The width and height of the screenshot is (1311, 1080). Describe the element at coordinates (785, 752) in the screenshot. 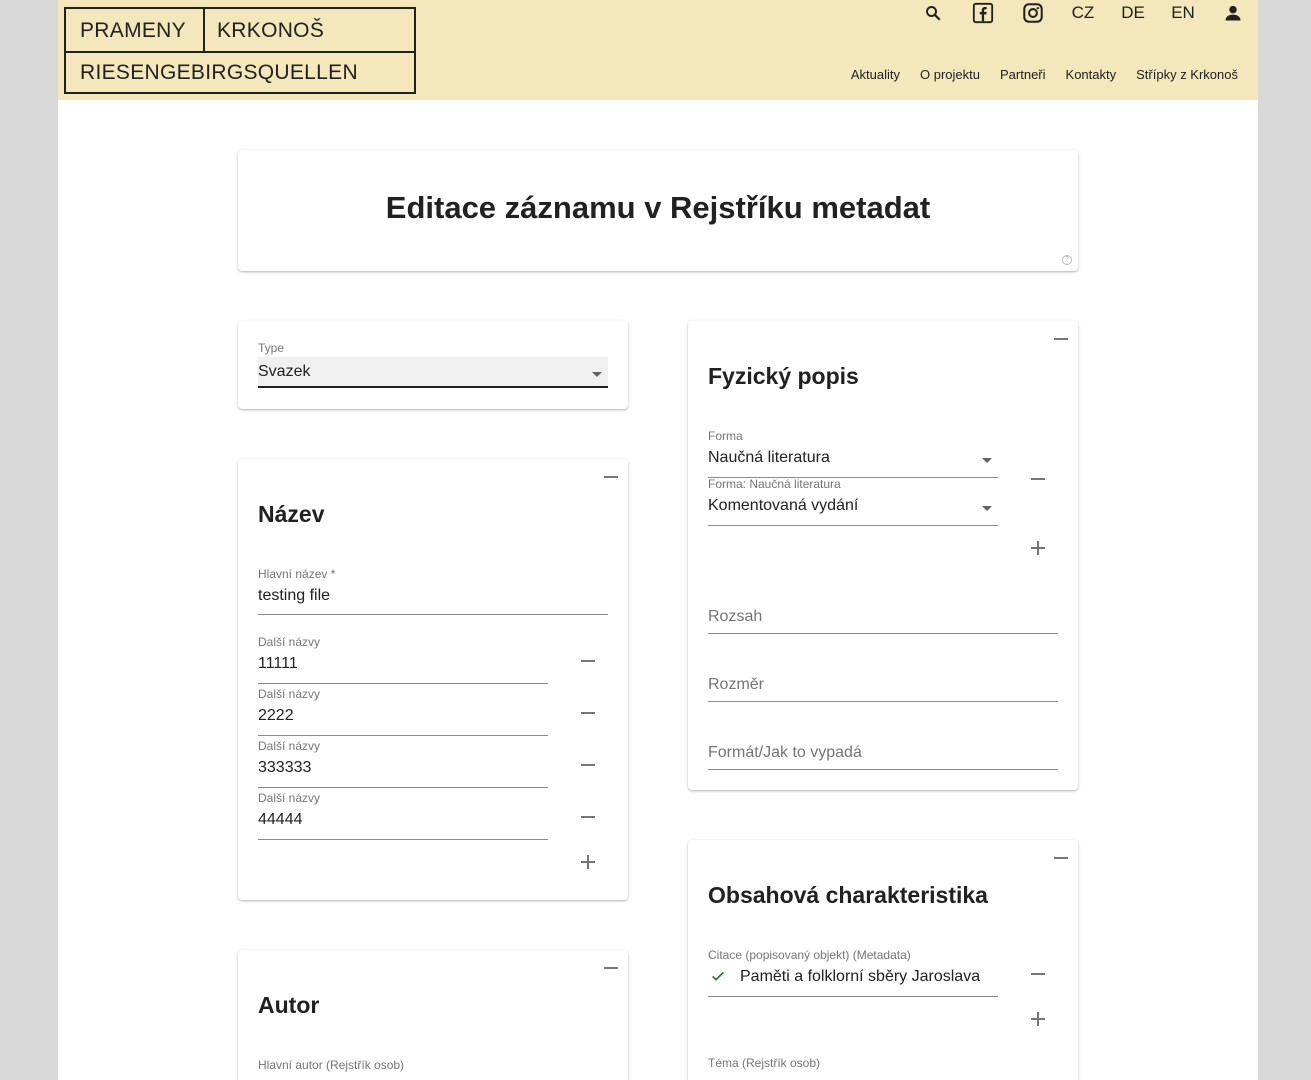

I see `format-placeholder: Formát/Jak to vypadá` at that location.